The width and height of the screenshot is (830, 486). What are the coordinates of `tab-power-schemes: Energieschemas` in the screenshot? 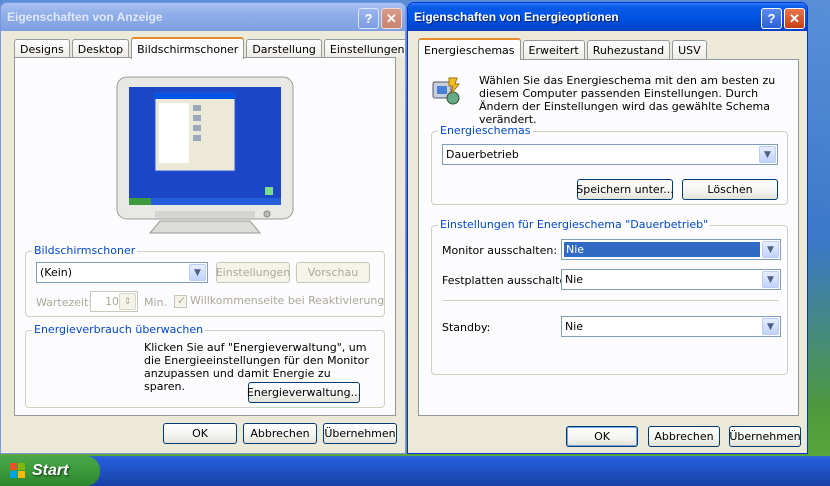 It's located at (469, 49).